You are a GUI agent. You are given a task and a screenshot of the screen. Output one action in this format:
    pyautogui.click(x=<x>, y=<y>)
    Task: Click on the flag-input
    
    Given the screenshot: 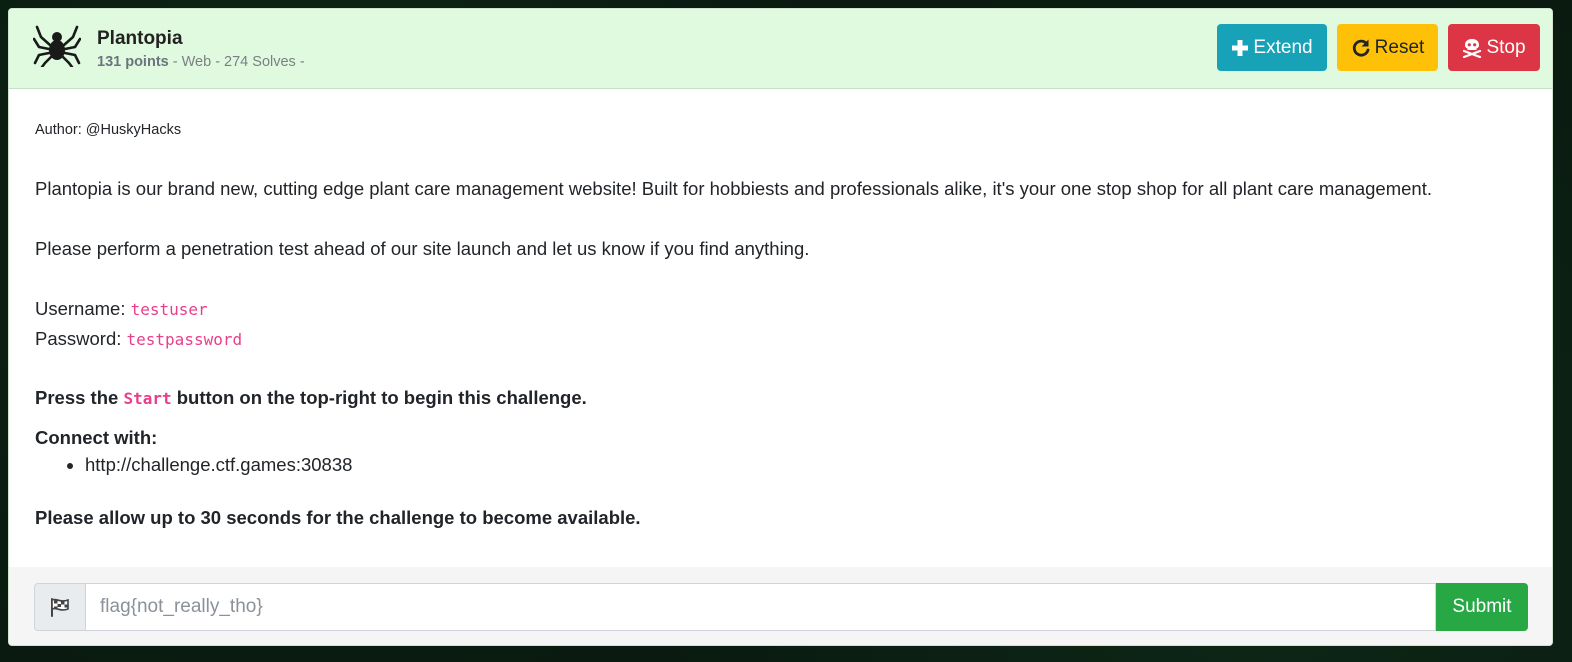 What is the action you would take?
    pyautogui.click(x=761, y=607)
    